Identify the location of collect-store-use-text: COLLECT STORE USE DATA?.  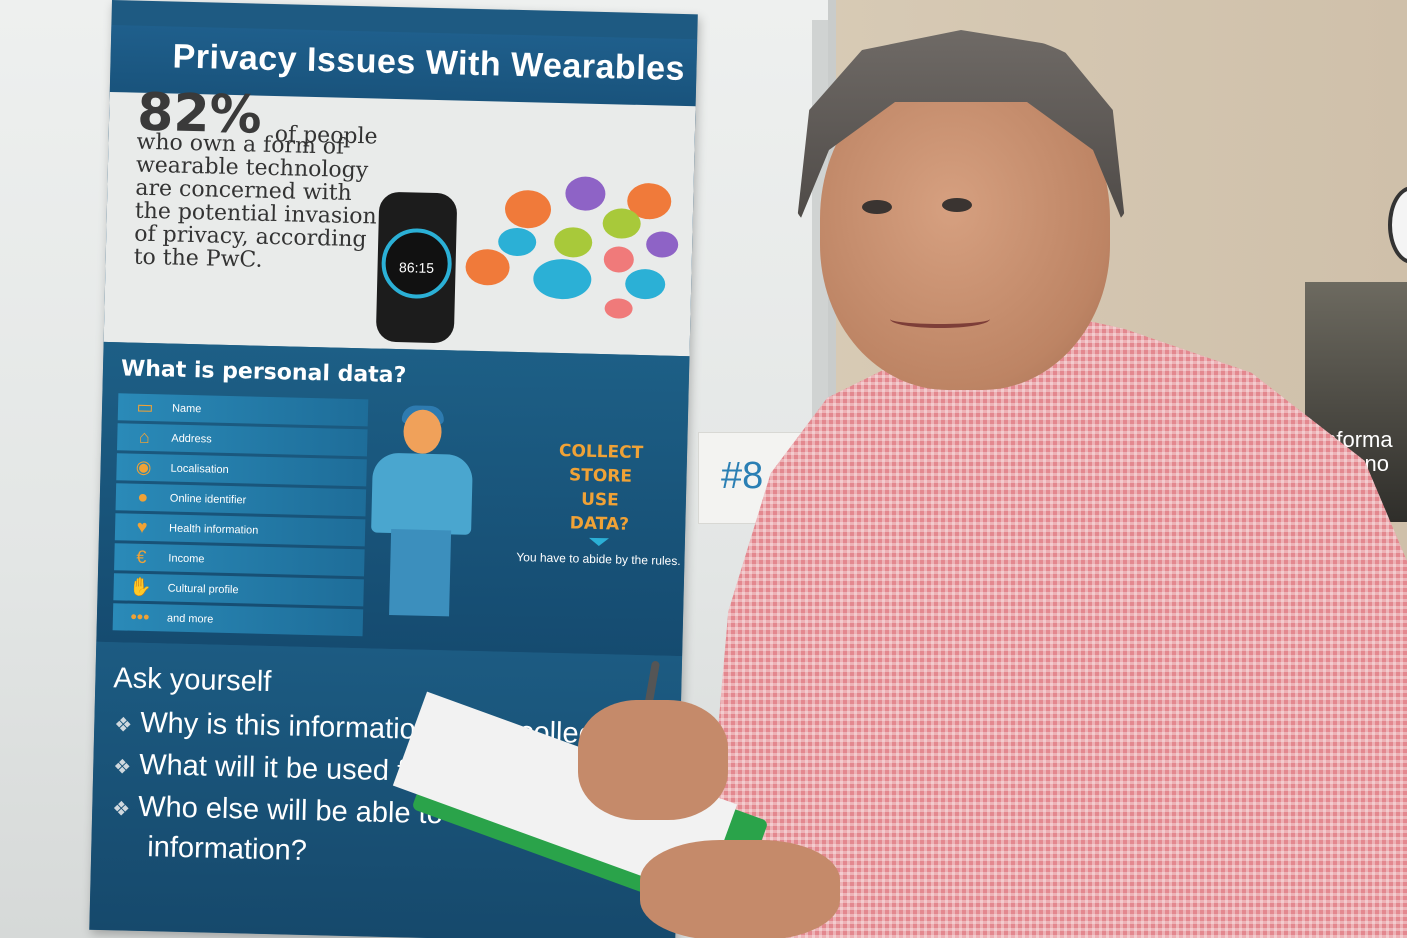
(600, 488).